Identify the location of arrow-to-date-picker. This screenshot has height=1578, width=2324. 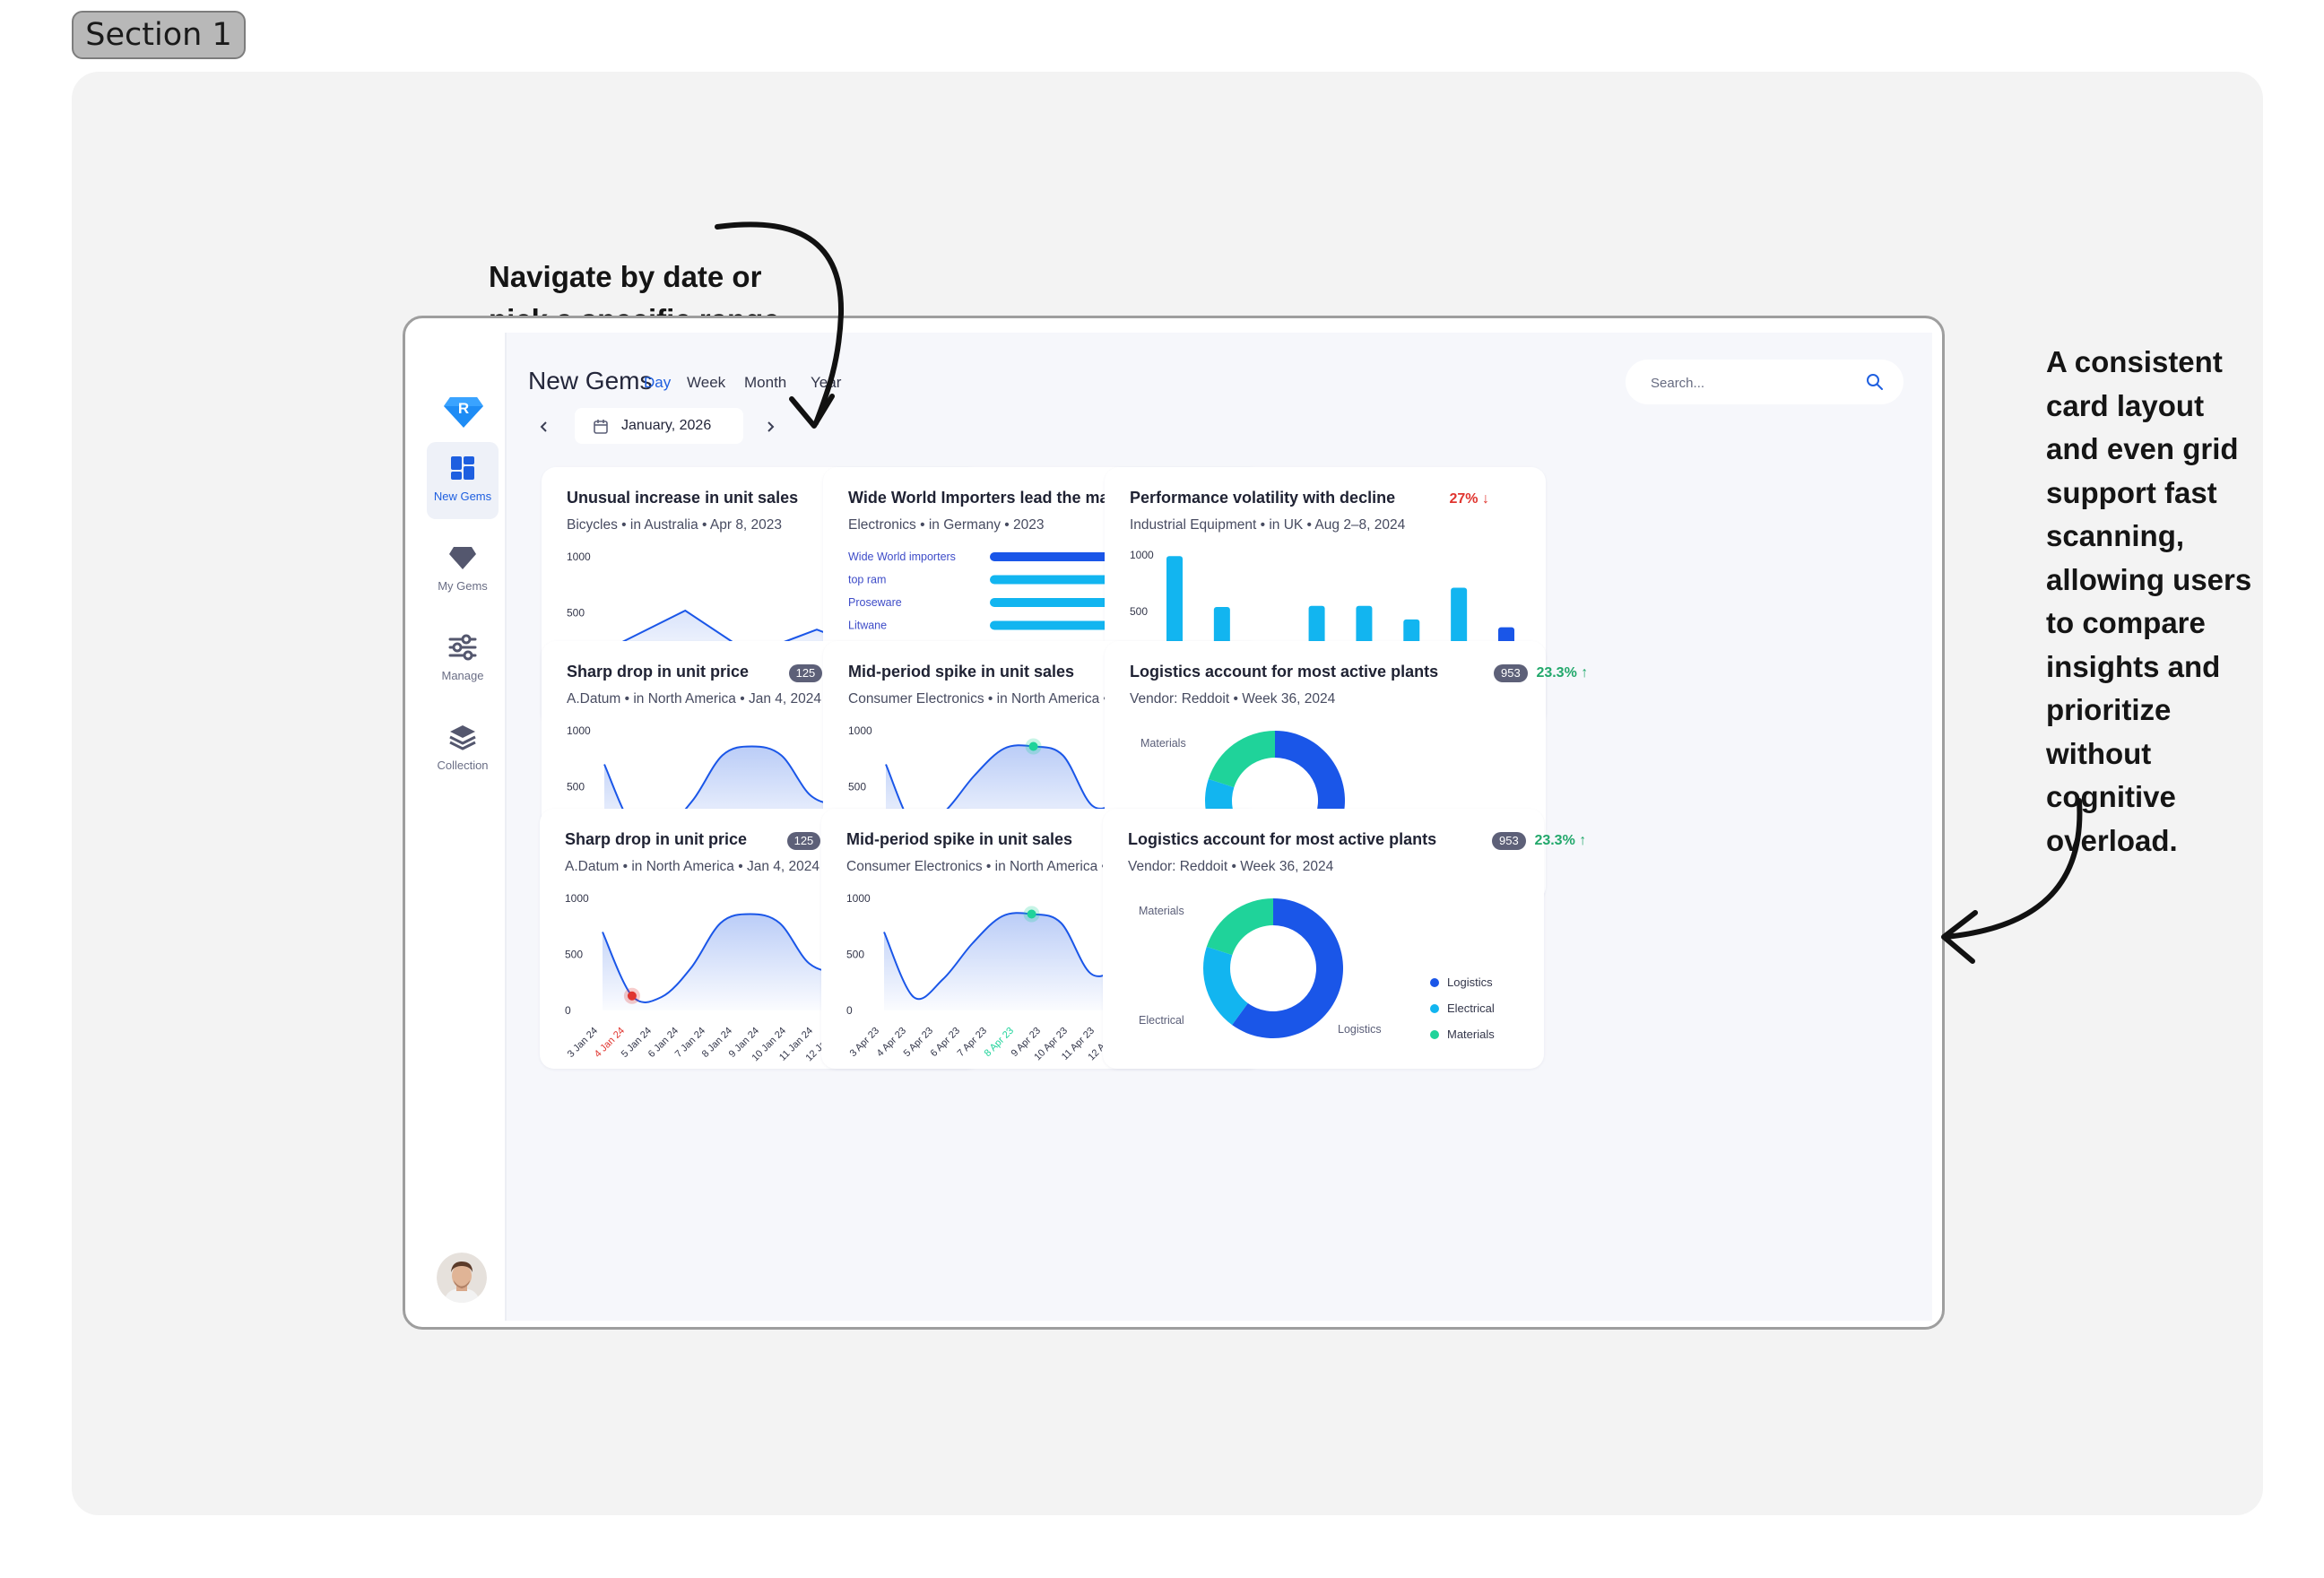
(780, 325).